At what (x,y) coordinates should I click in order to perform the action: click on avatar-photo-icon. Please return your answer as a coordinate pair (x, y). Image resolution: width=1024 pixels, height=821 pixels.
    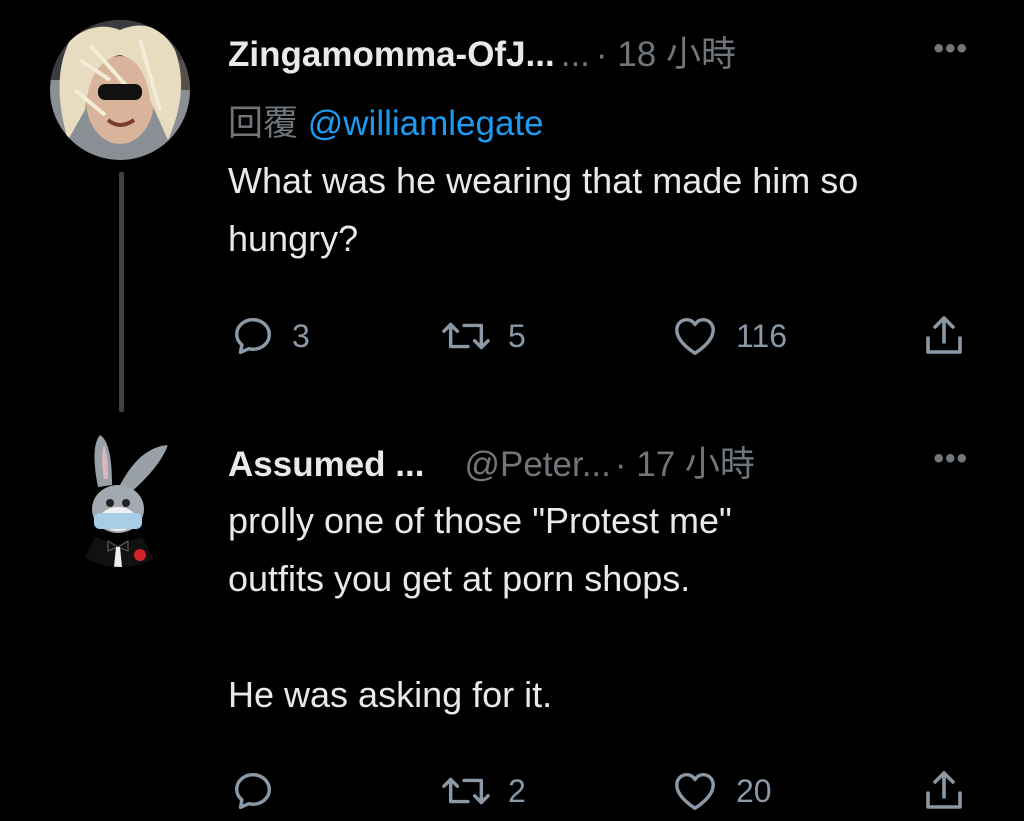
    Looking at the image, I should click on (120, 90).